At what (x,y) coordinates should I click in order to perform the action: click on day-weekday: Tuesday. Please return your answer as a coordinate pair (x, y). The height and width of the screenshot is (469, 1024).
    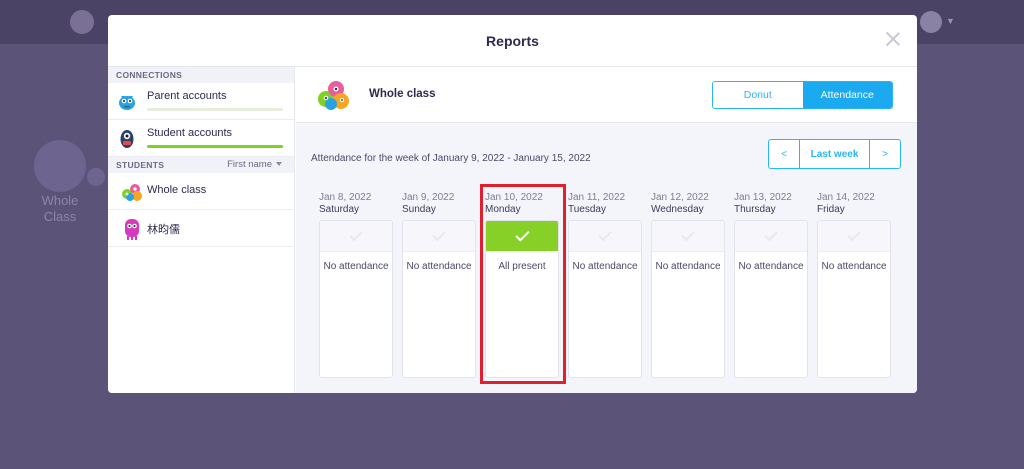
    Looking at the image, I should click on (587, 209).